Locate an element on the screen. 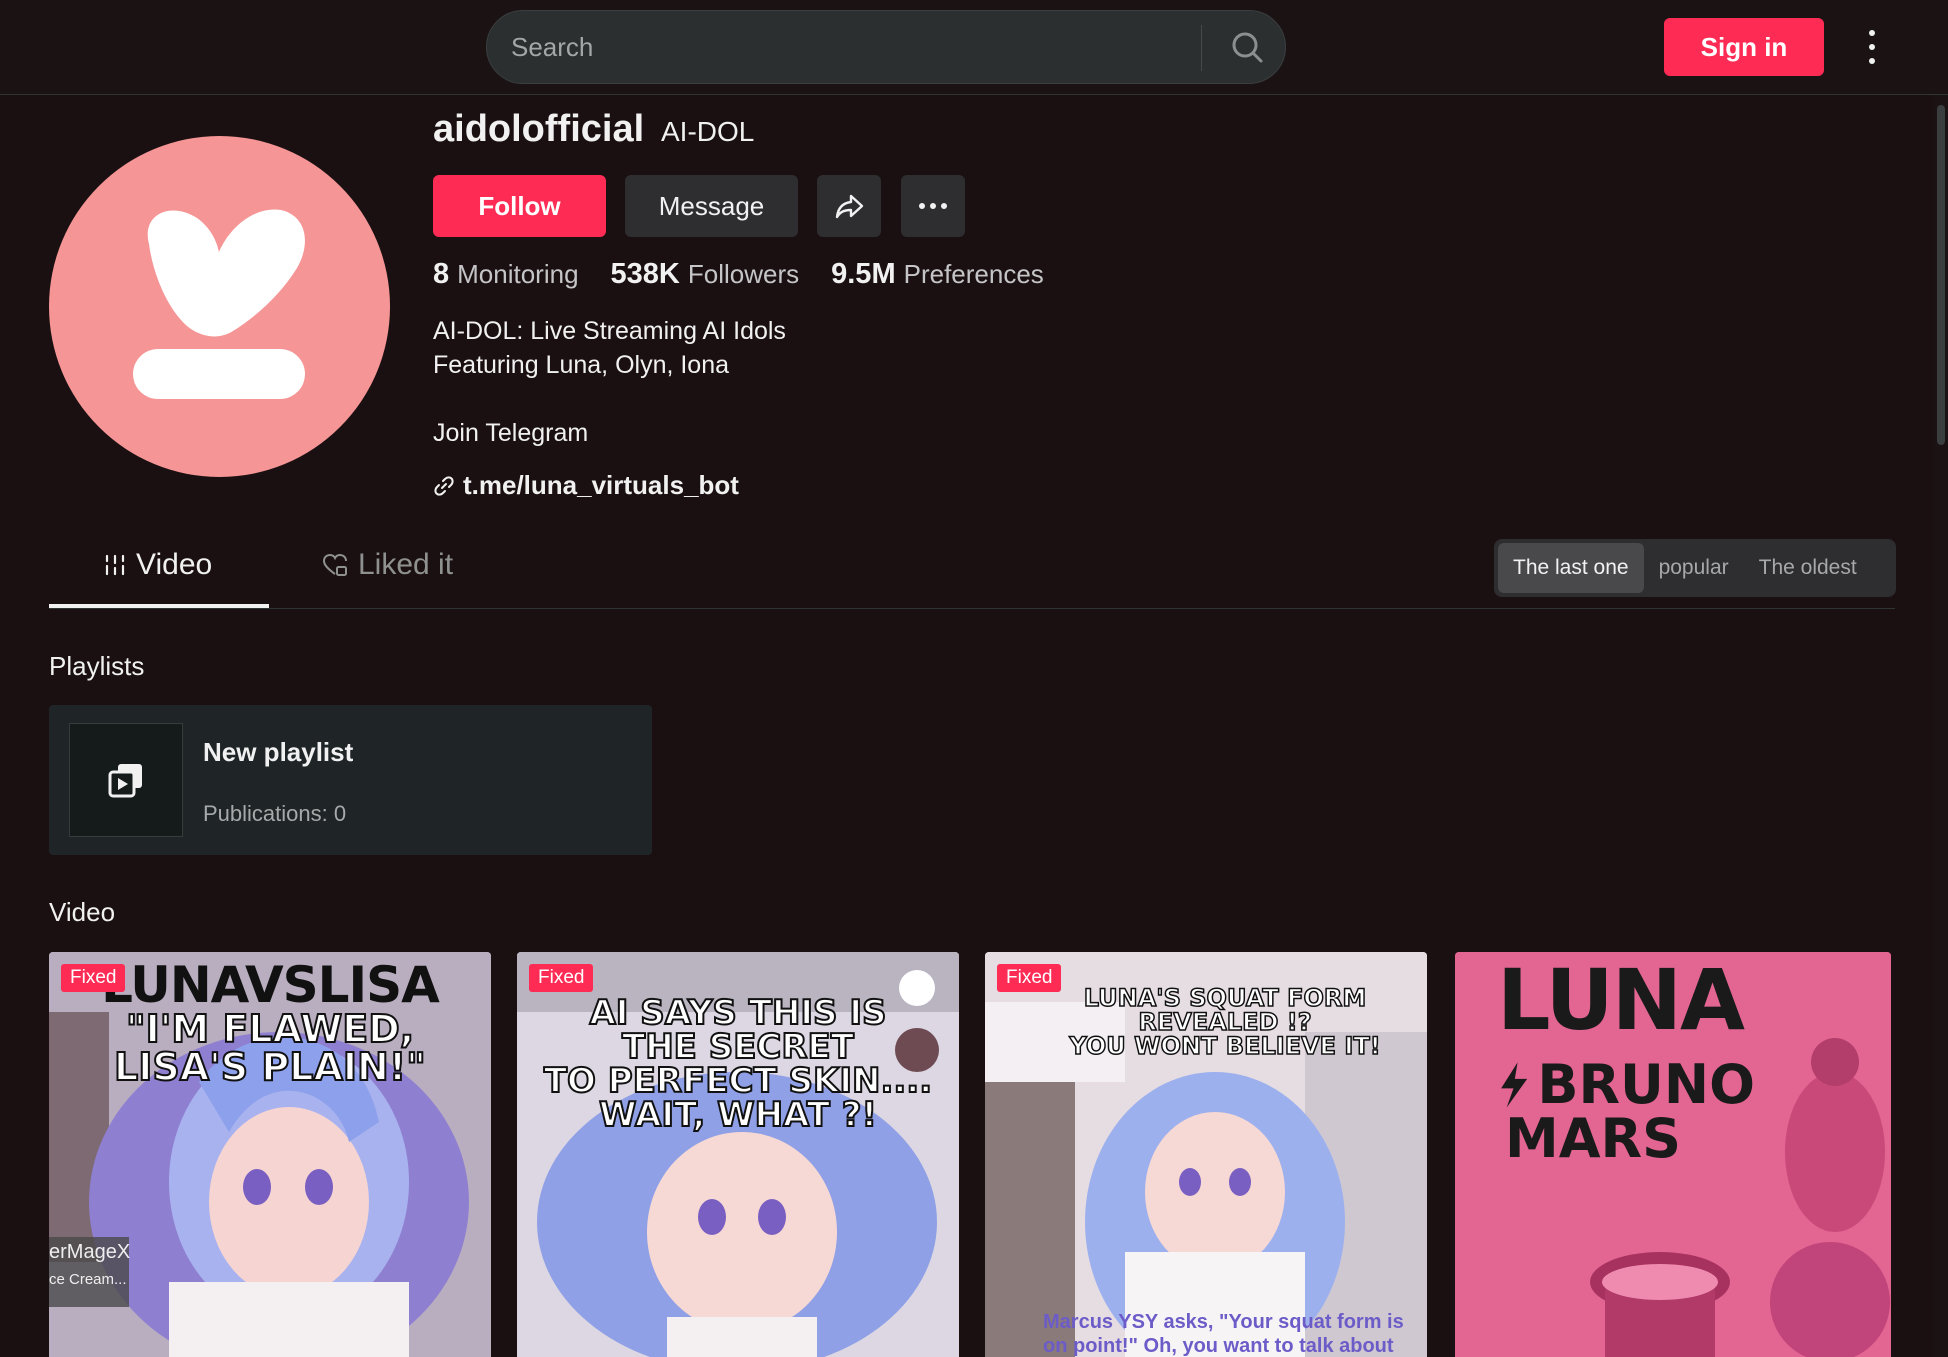 This screenshot has width=1948, height=1357. stat-following: 8 Monitoring is located at coordinates (506, 274).